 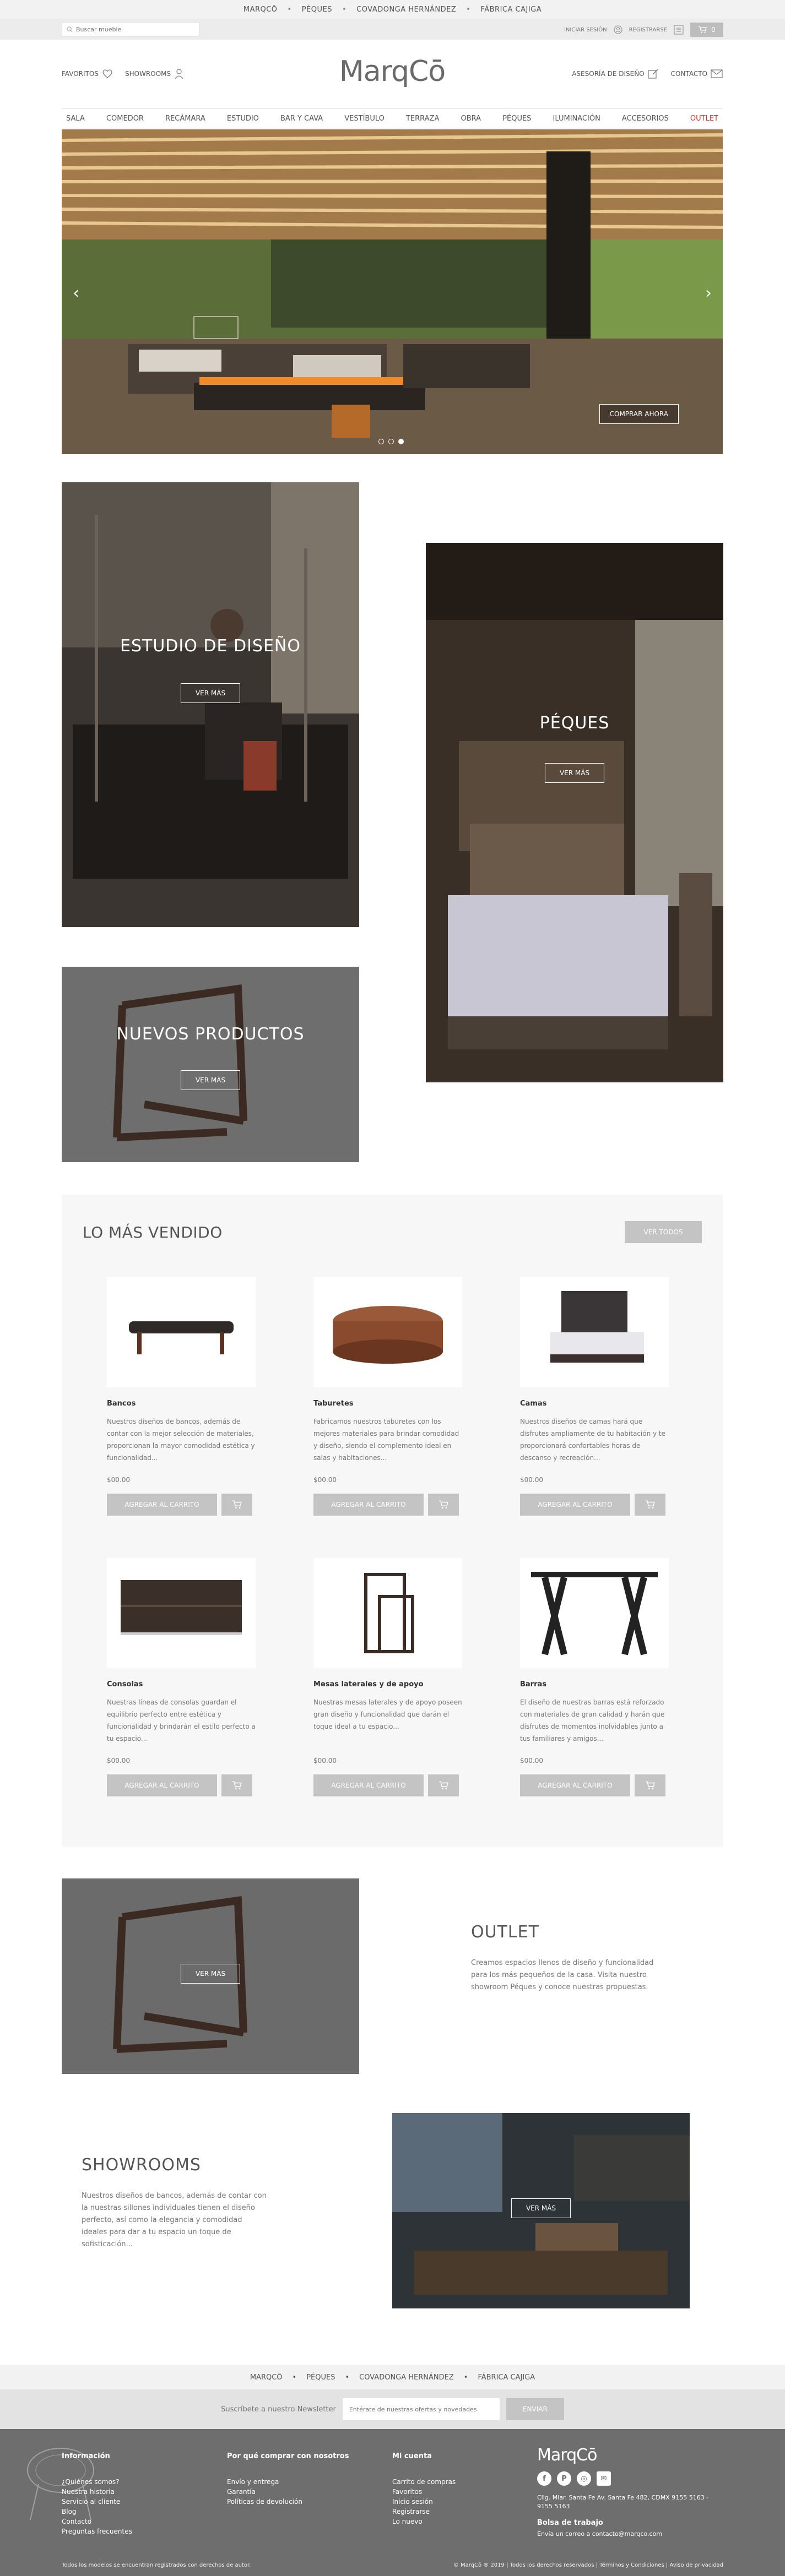 What do you see at coordinates (424, 2512) in the screenshot?
I see `footer-link: Registrarse` at bounding box center [424, 2512].